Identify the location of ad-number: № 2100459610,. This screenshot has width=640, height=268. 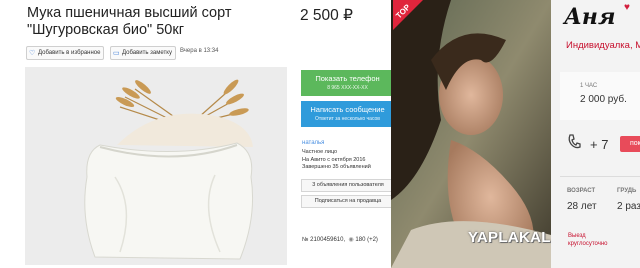
(324, 240).